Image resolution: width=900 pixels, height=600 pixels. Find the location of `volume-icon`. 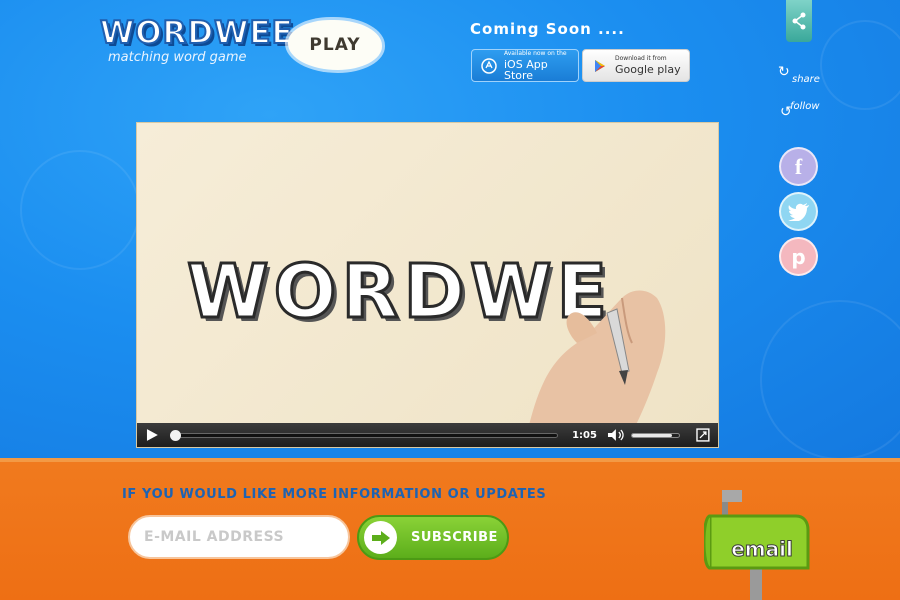

volume-icon is located at coordinates (616, 435).